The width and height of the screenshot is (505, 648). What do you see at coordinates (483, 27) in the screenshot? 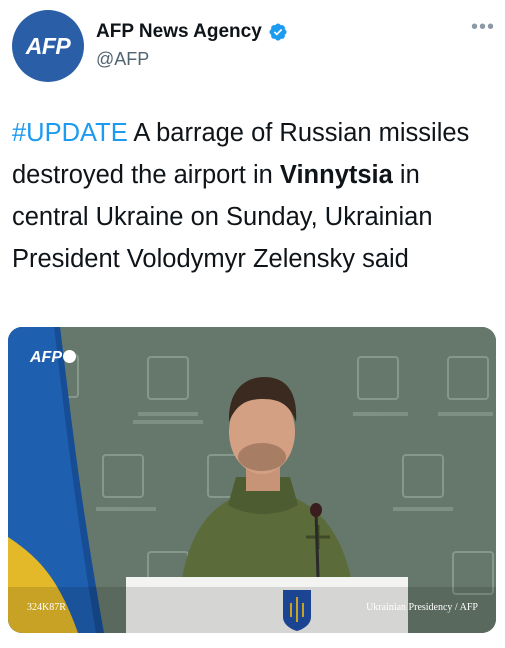
I see `more-horizontal-icon: •••` at bounding box center [483, 27].